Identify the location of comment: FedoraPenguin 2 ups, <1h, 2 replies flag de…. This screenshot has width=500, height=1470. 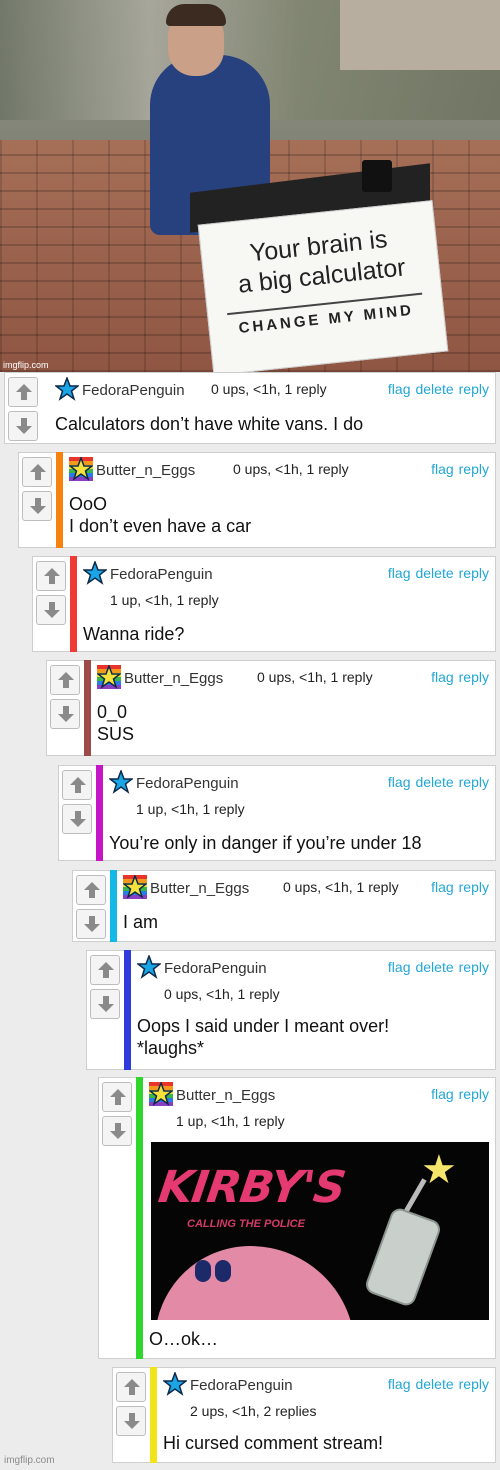
(304, 1415).